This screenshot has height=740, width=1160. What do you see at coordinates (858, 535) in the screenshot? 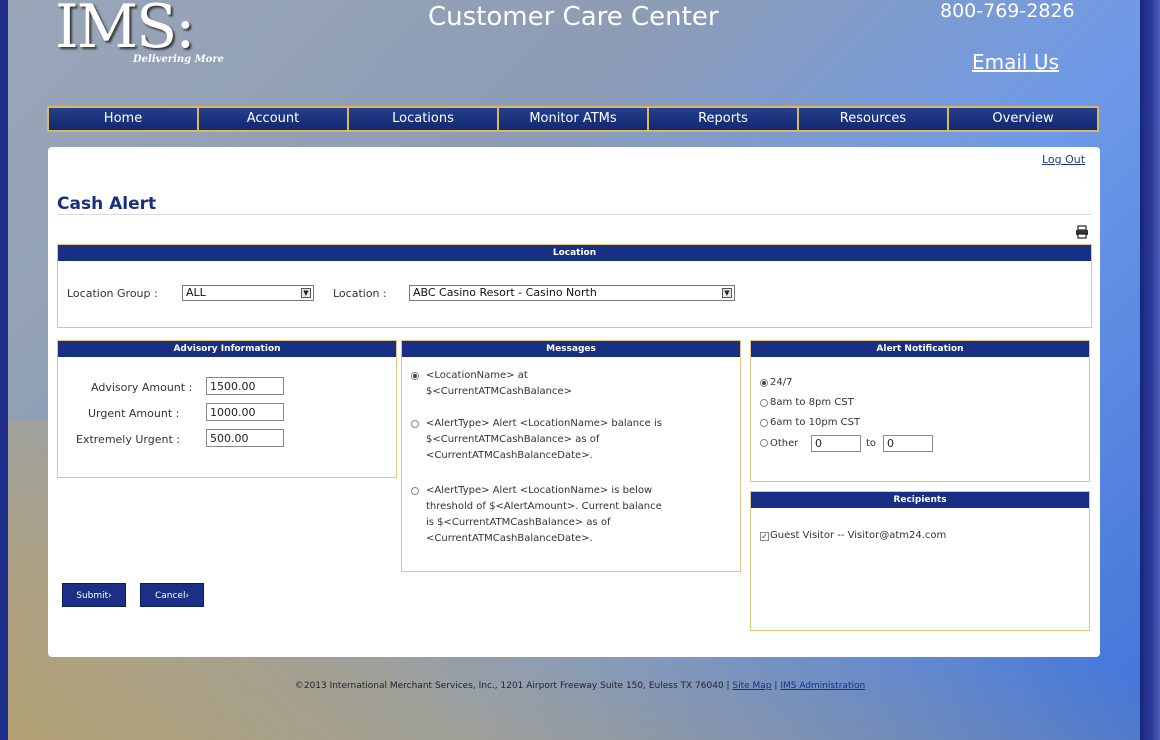
I see `recipient-label: Guest Visitor -- Visitor@atm24.com` at bounding box center [858, 535].